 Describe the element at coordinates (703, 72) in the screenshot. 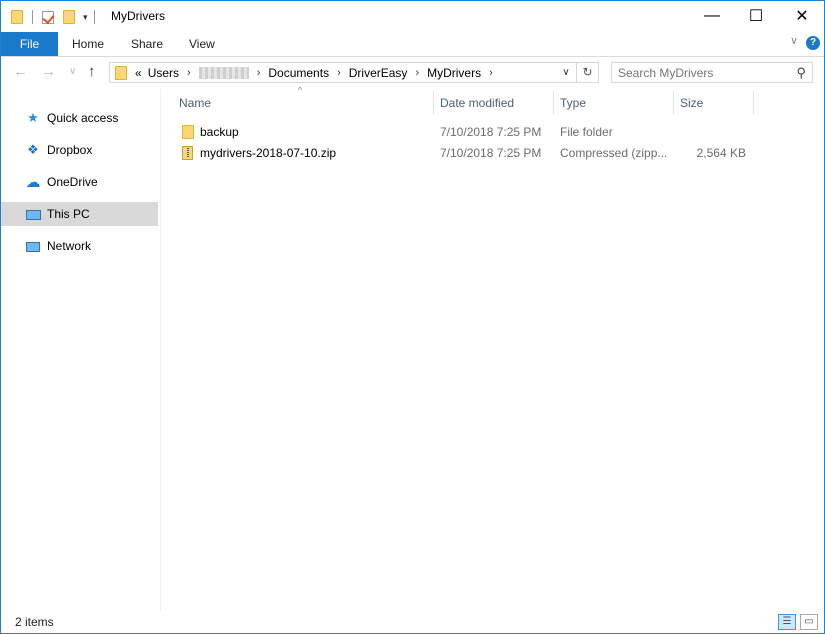

I see `search-input` at that location.